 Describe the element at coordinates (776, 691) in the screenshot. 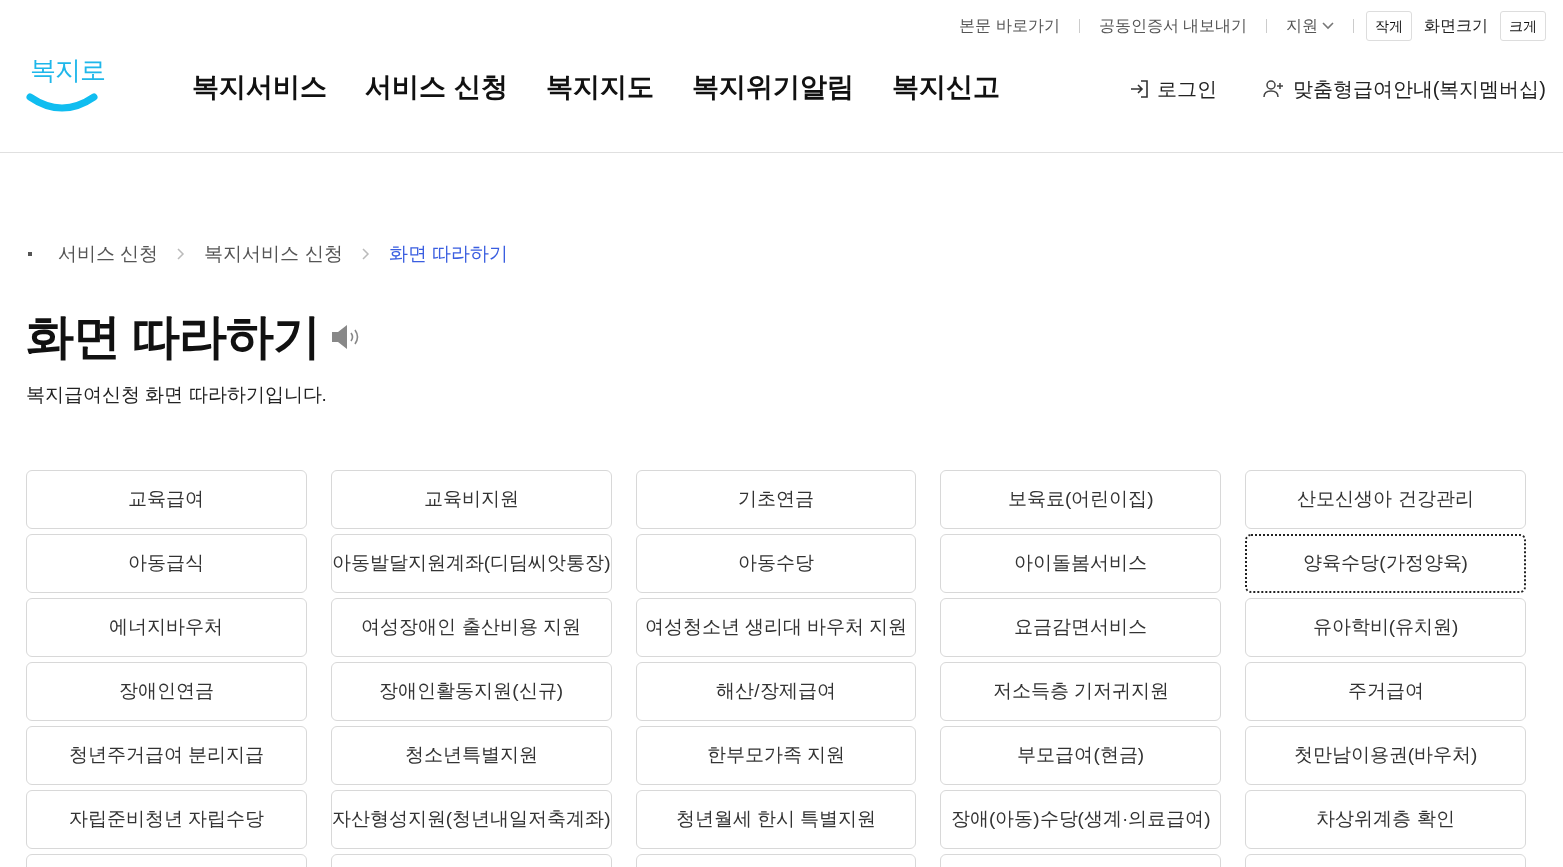

I see `service-button: 해산/장제급여` at that location.